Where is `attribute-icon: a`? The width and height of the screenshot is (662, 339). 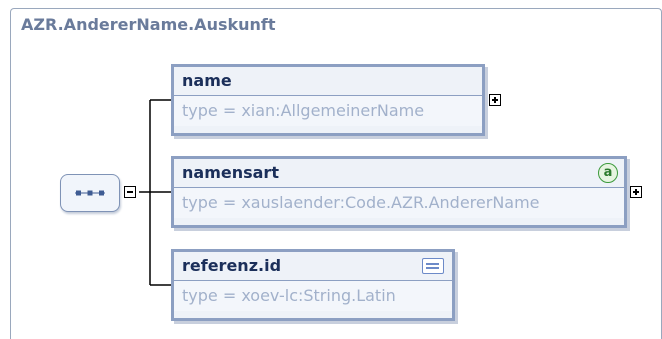 attribute-icon: a is located at coordinates (608, 173).